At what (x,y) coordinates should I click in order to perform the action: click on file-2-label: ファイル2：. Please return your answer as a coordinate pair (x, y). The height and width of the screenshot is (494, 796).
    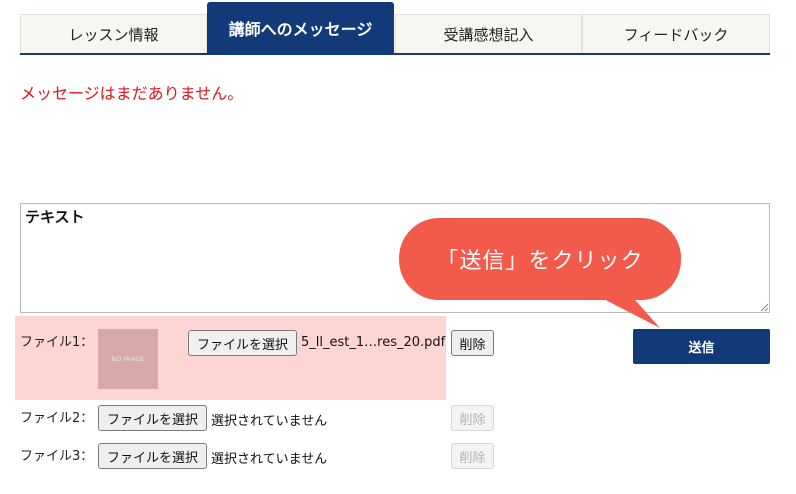
    Looking at the image, I should click on (57, 418).